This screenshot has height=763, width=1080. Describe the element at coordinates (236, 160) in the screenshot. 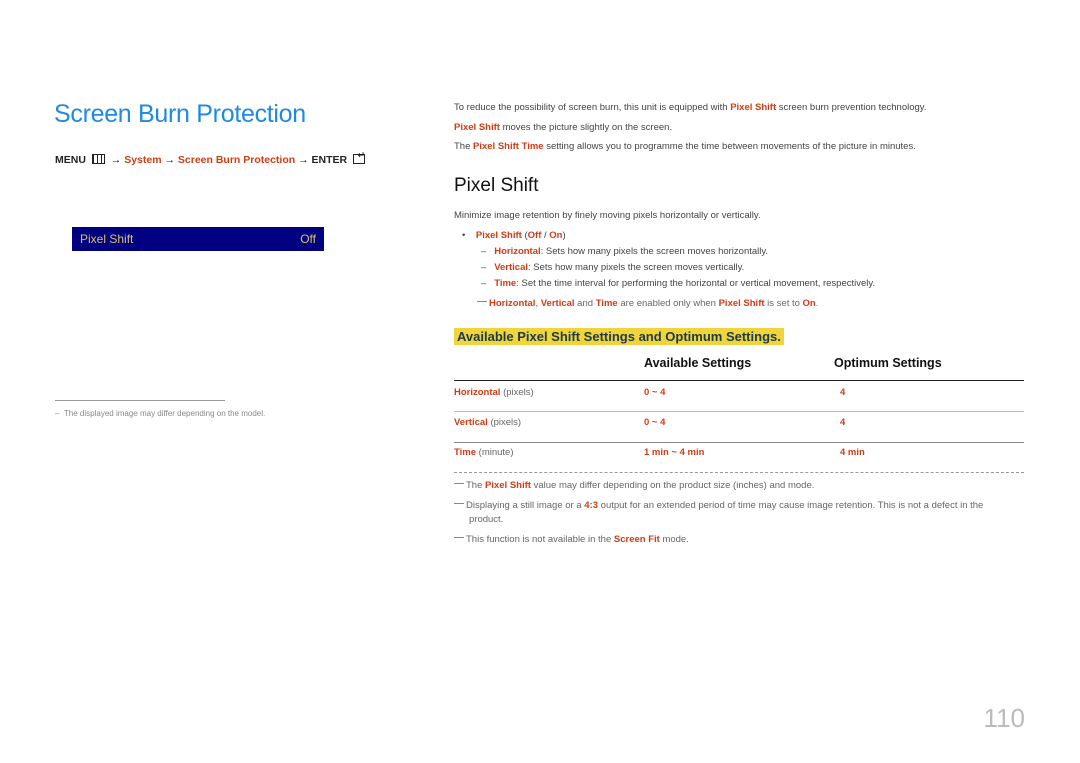

I see `menu-screen-burn-protection: Screen Burn Protection` at that location.